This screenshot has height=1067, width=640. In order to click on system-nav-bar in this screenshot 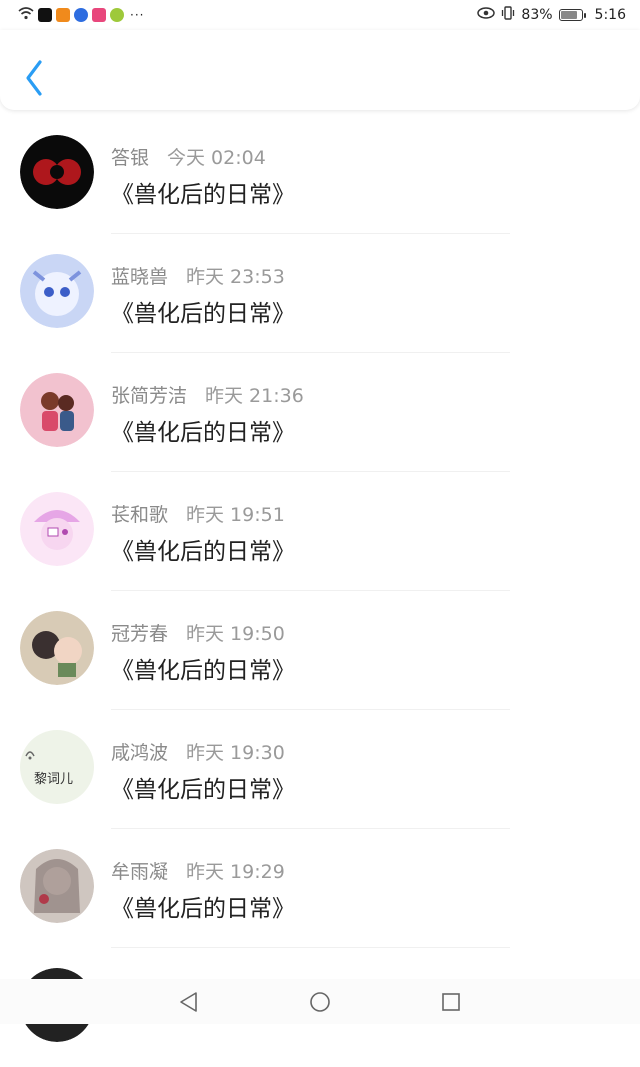, I will do `click(320, 1001)`.